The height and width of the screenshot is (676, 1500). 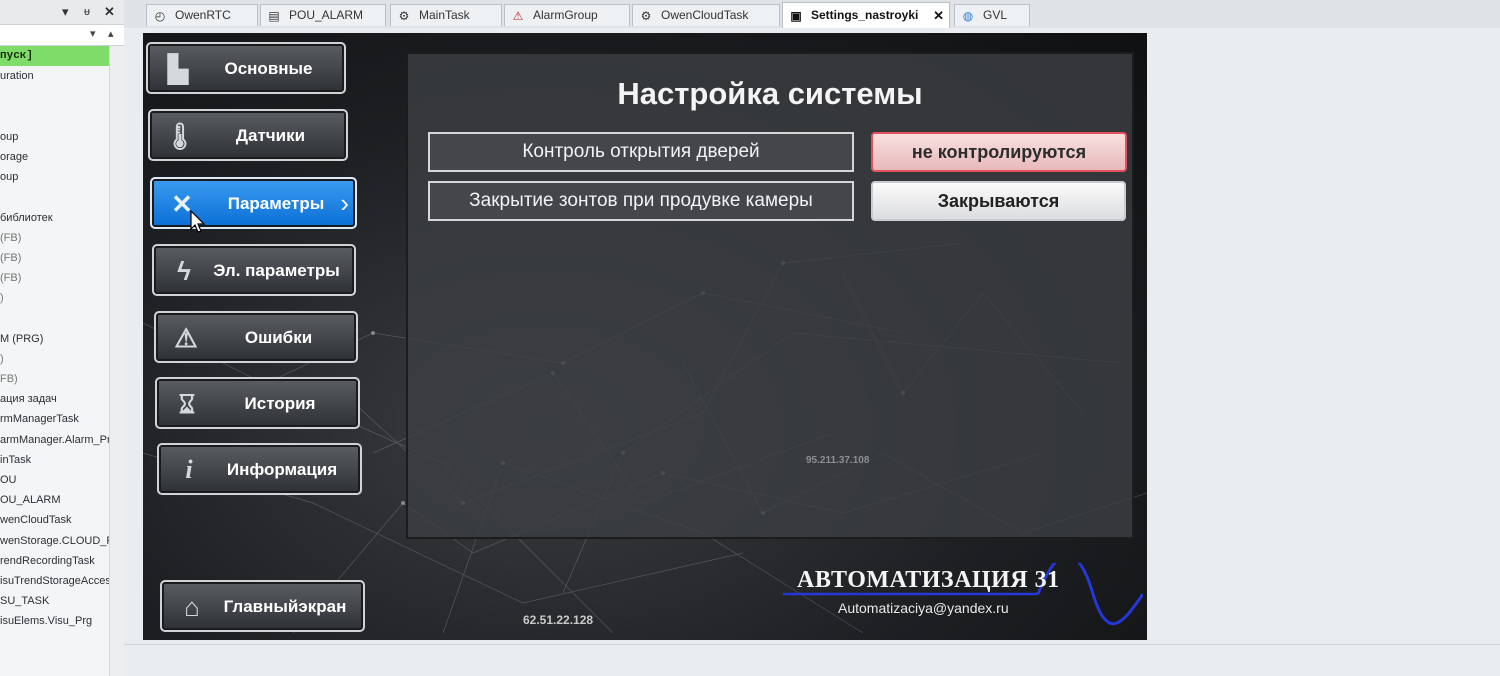 I want to click on brand-email: Automatizaciya@yandex.ru, so click(x=923, y=608).